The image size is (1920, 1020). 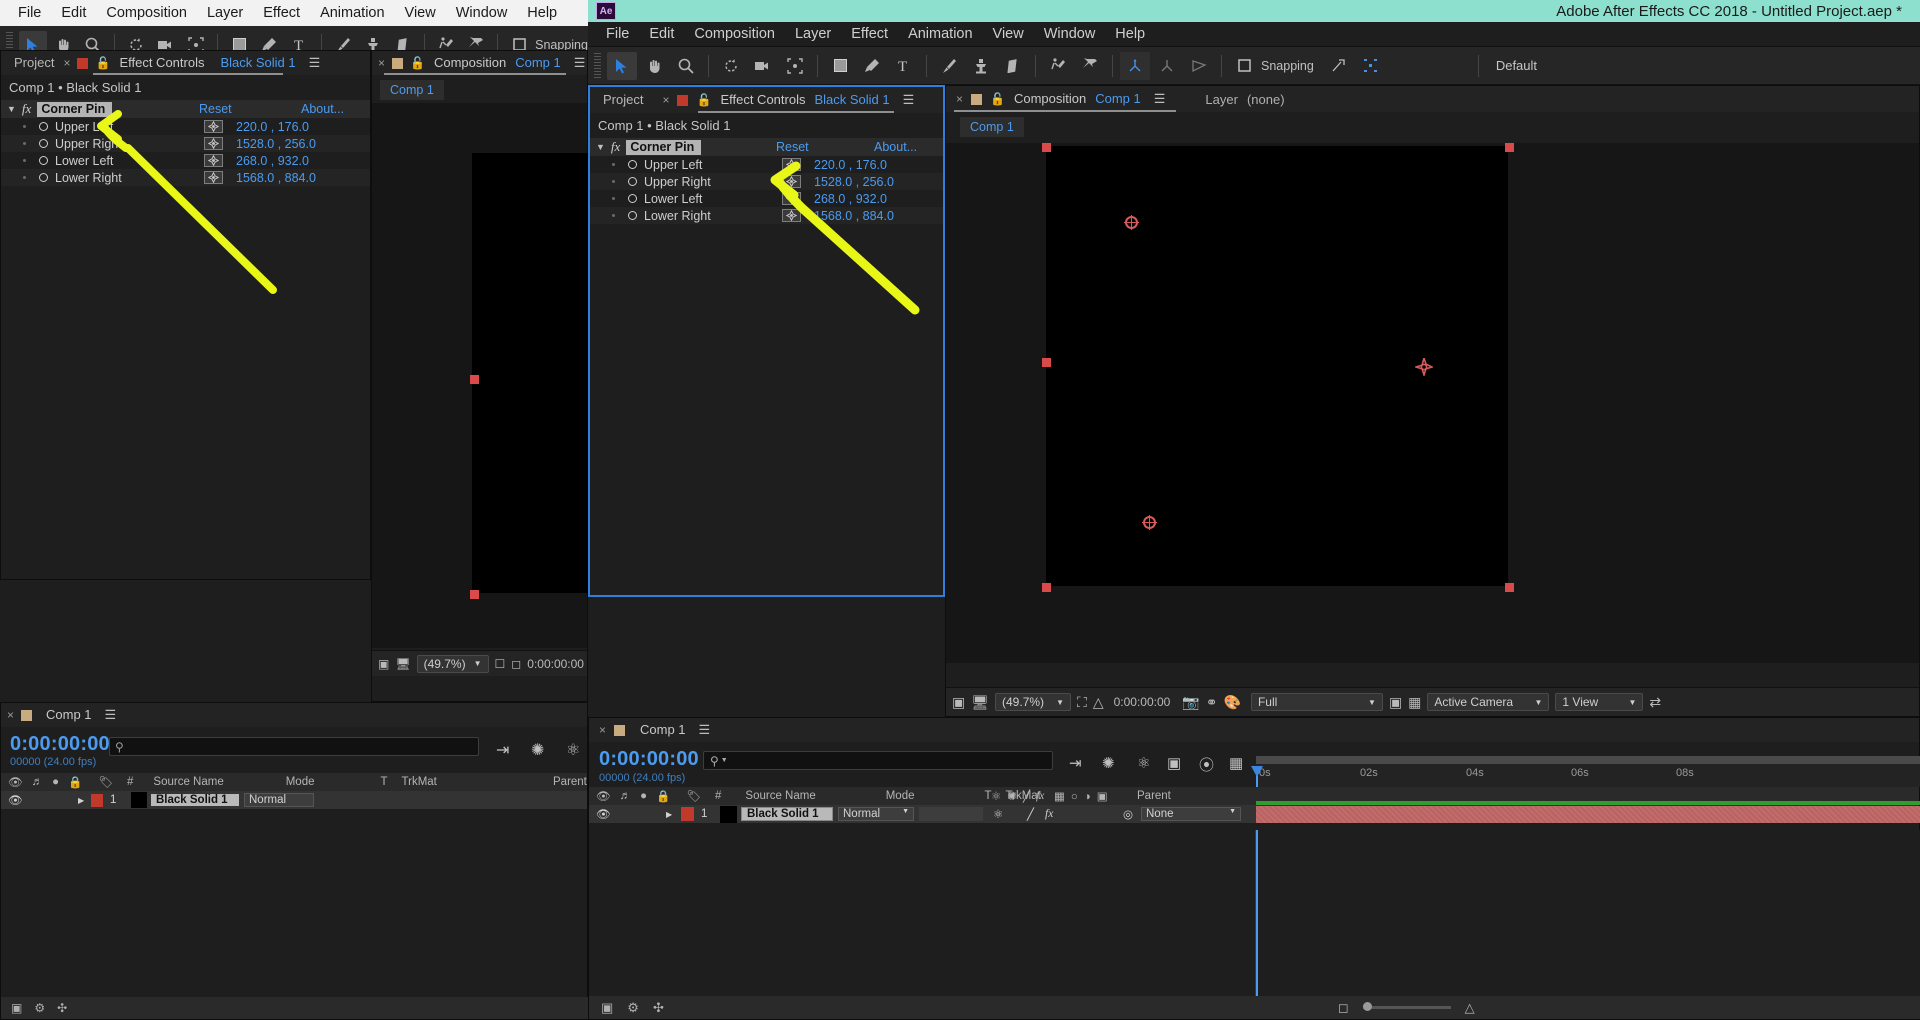 What do you see at coordinates (597, 65) in the screenshot?
I see `toolbar-grip` at bounding box center [597, 65].